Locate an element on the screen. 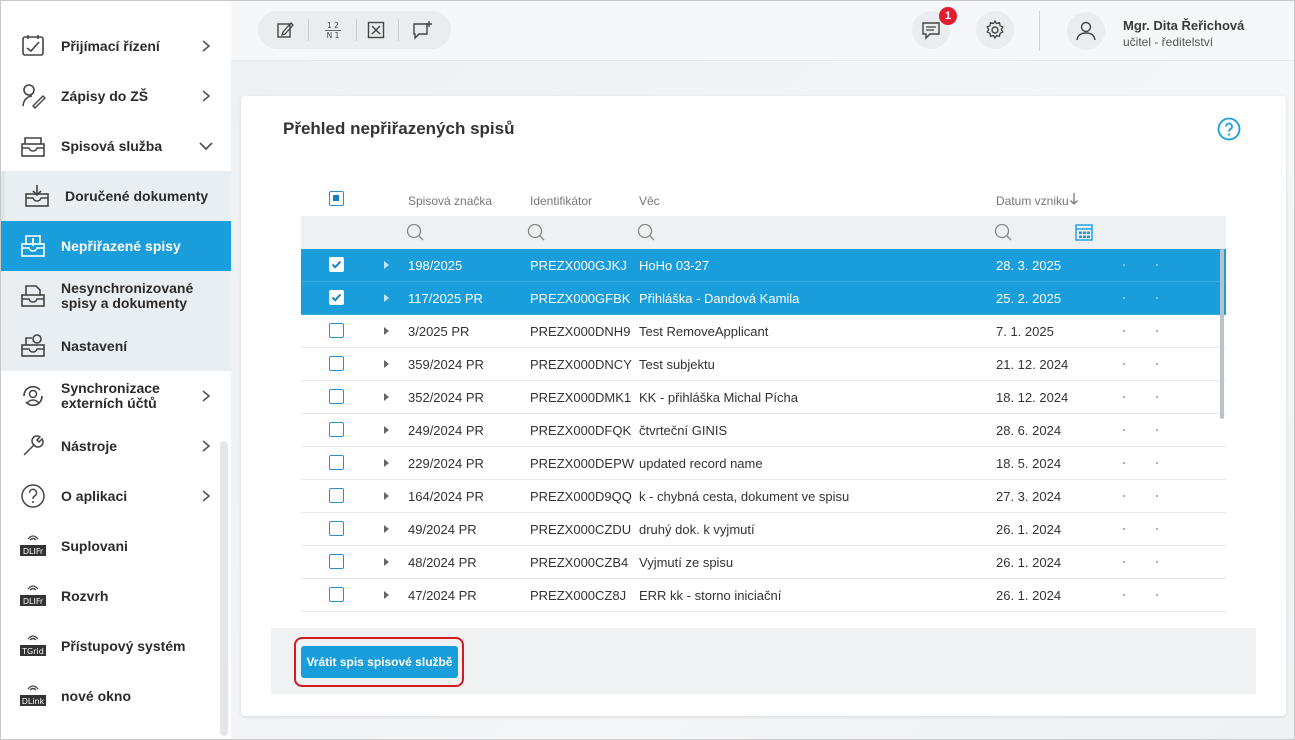  sidebar-item-label: Zápisy do ZŠ is located at coordinates (105, 95).